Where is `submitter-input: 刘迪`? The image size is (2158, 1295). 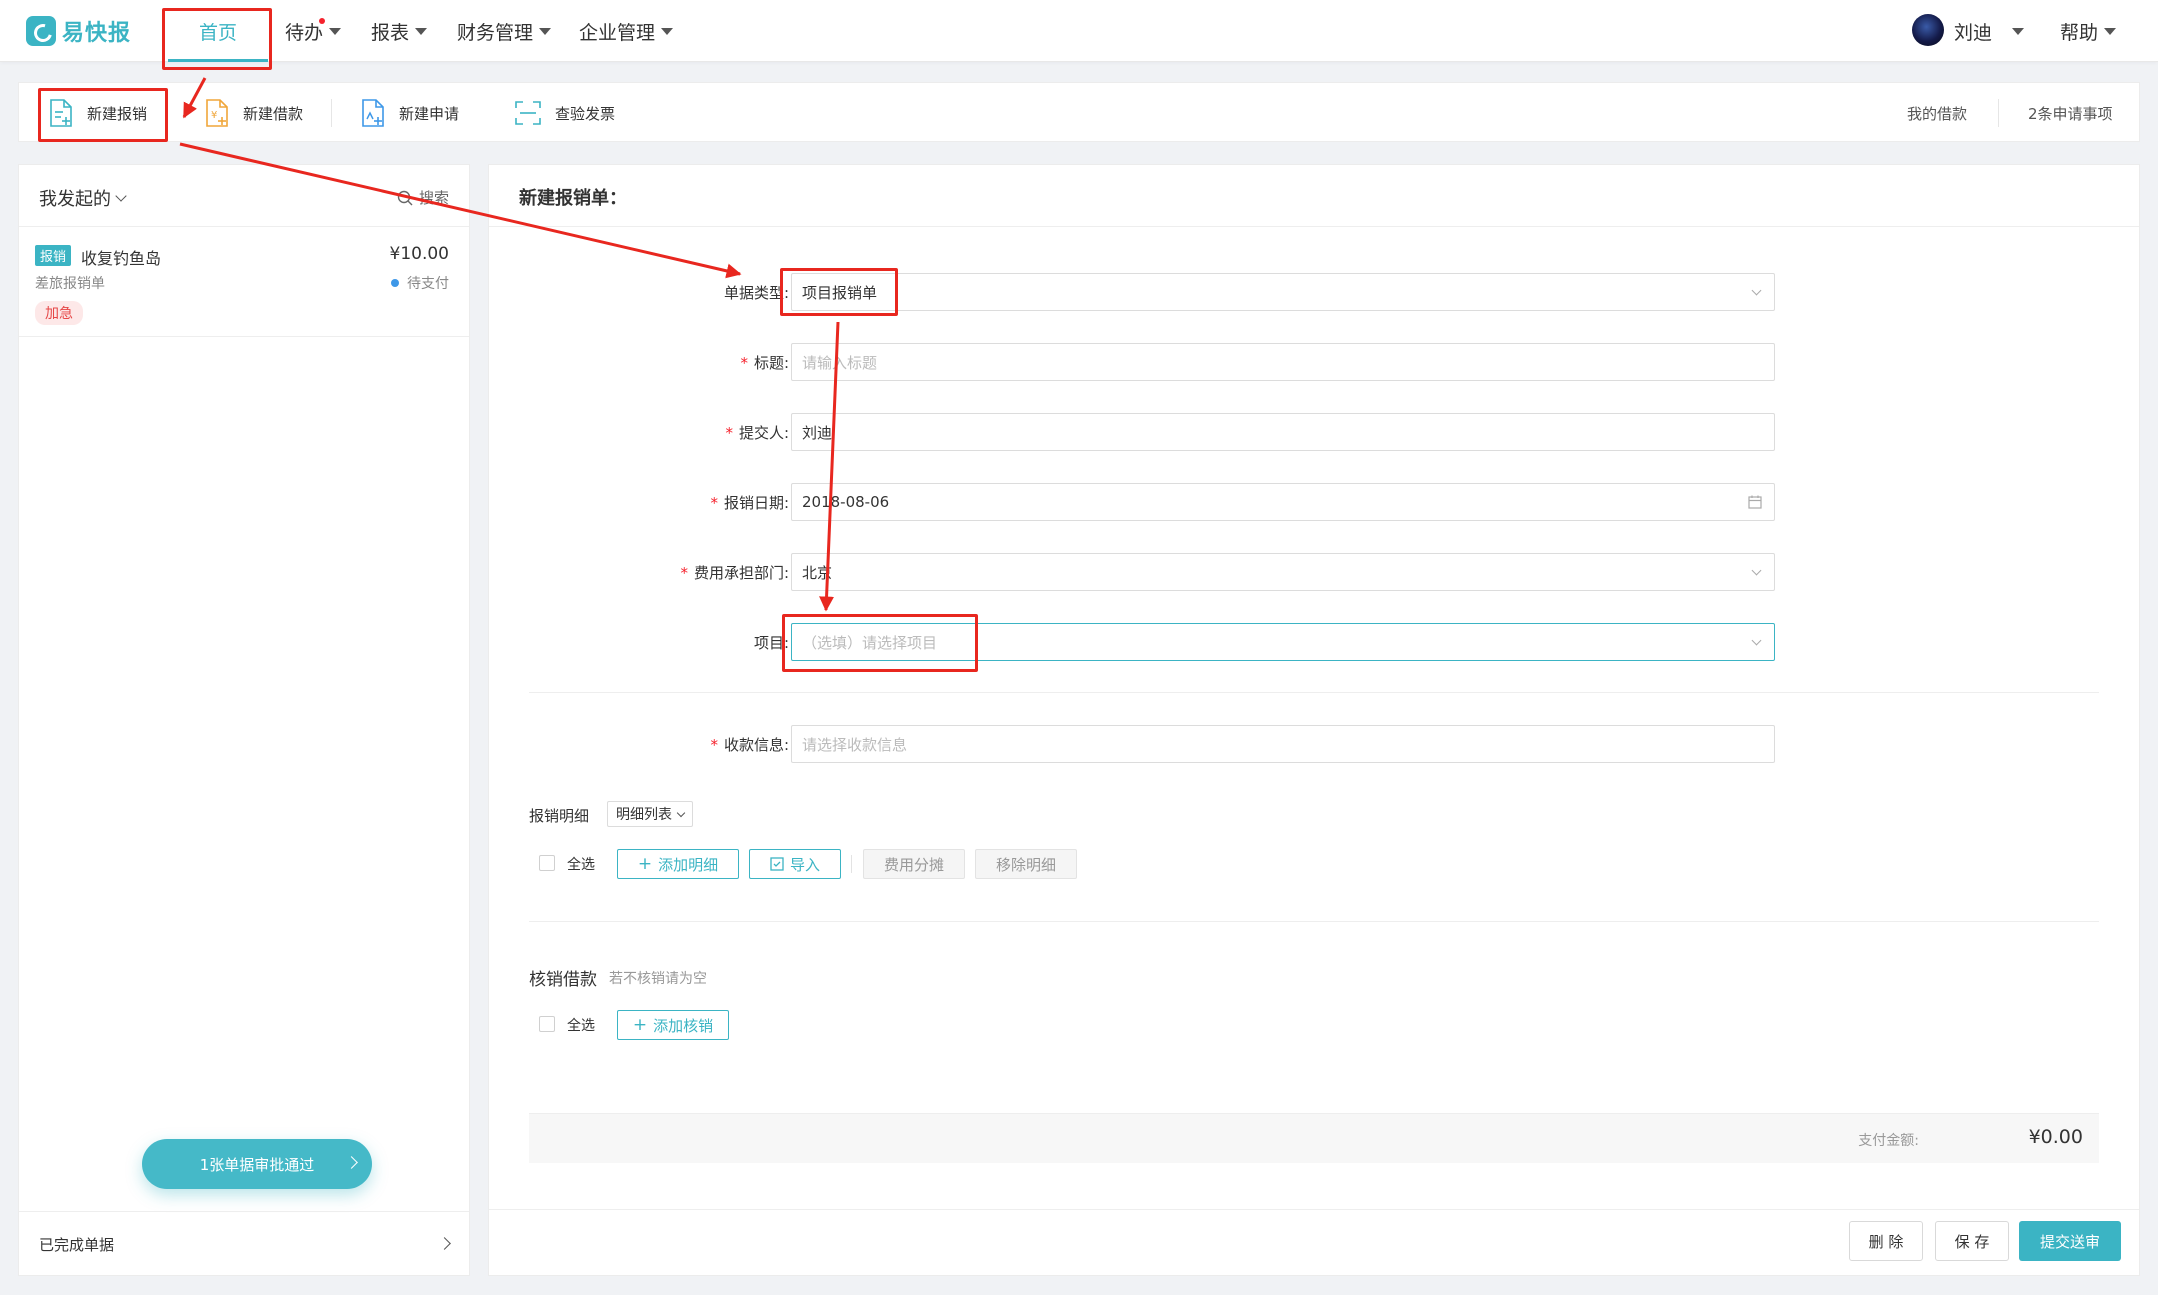
submitter-input: 刘迪 is located at coordinates (1283, 432).